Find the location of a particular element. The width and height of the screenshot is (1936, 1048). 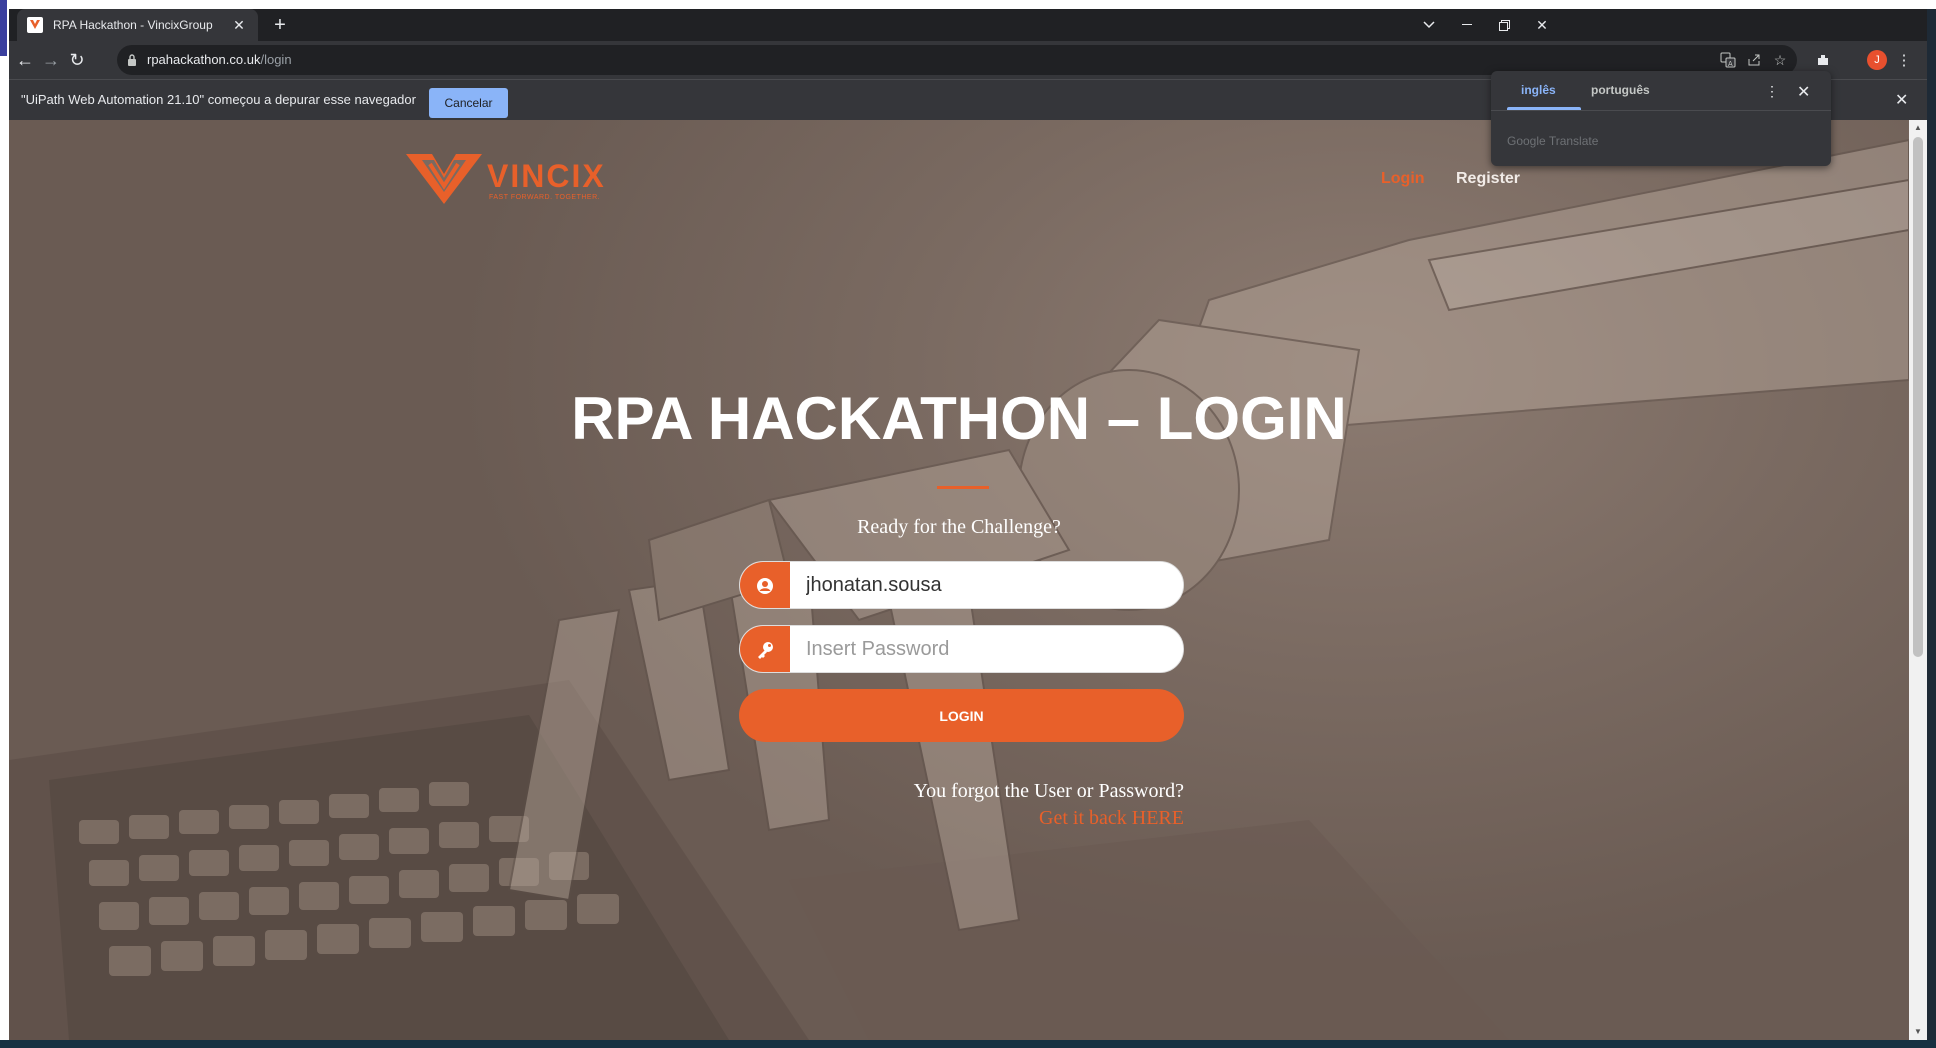

close-window-icon: ✕ is located at coordinates (1542, 25).